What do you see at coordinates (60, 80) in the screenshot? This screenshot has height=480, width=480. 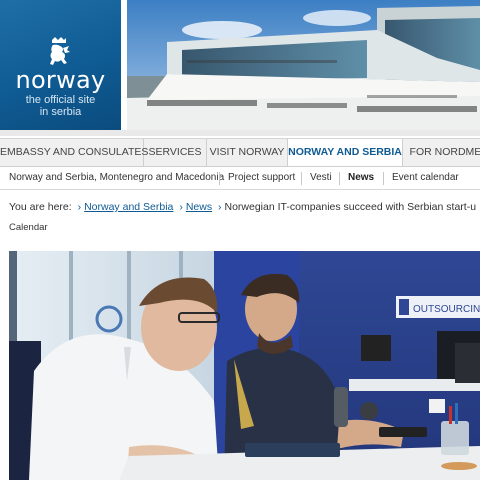 I see `logo-wordmark: norway` at bounding box center [60, 80].